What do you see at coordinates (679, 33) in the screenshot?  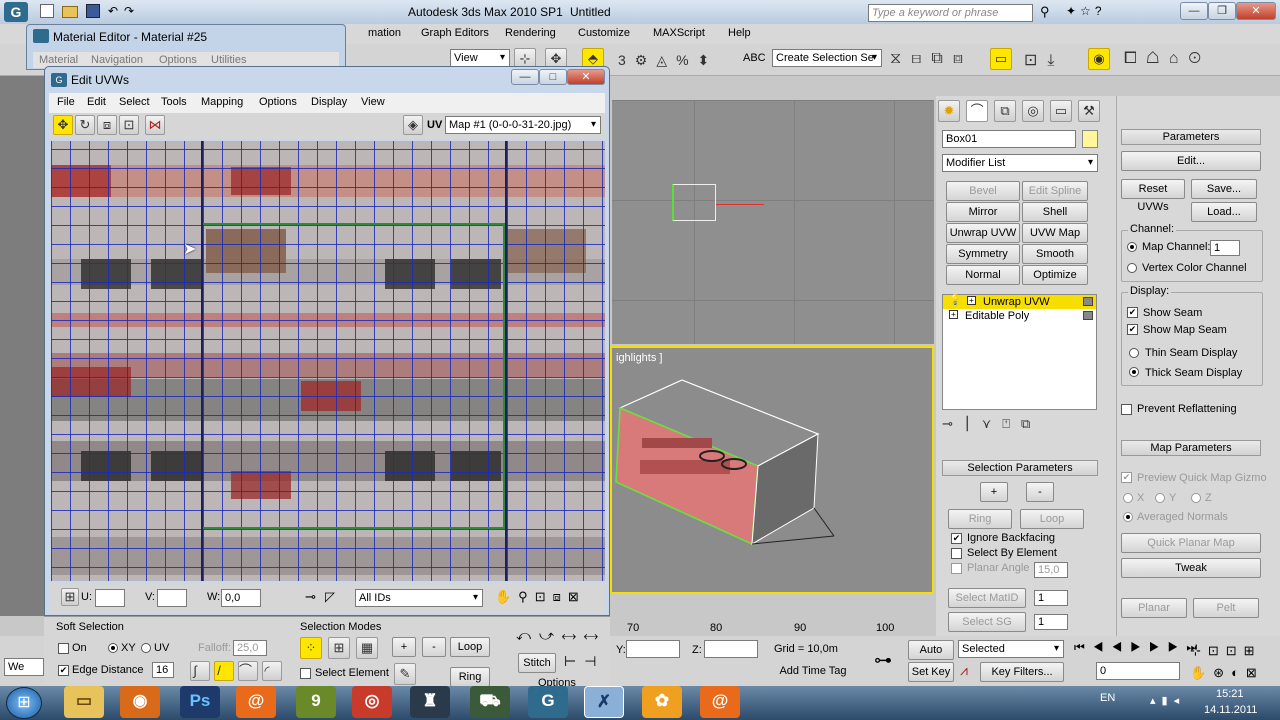 I see `menu-maxscript: MAXScript` at bounding box center [679, 33].